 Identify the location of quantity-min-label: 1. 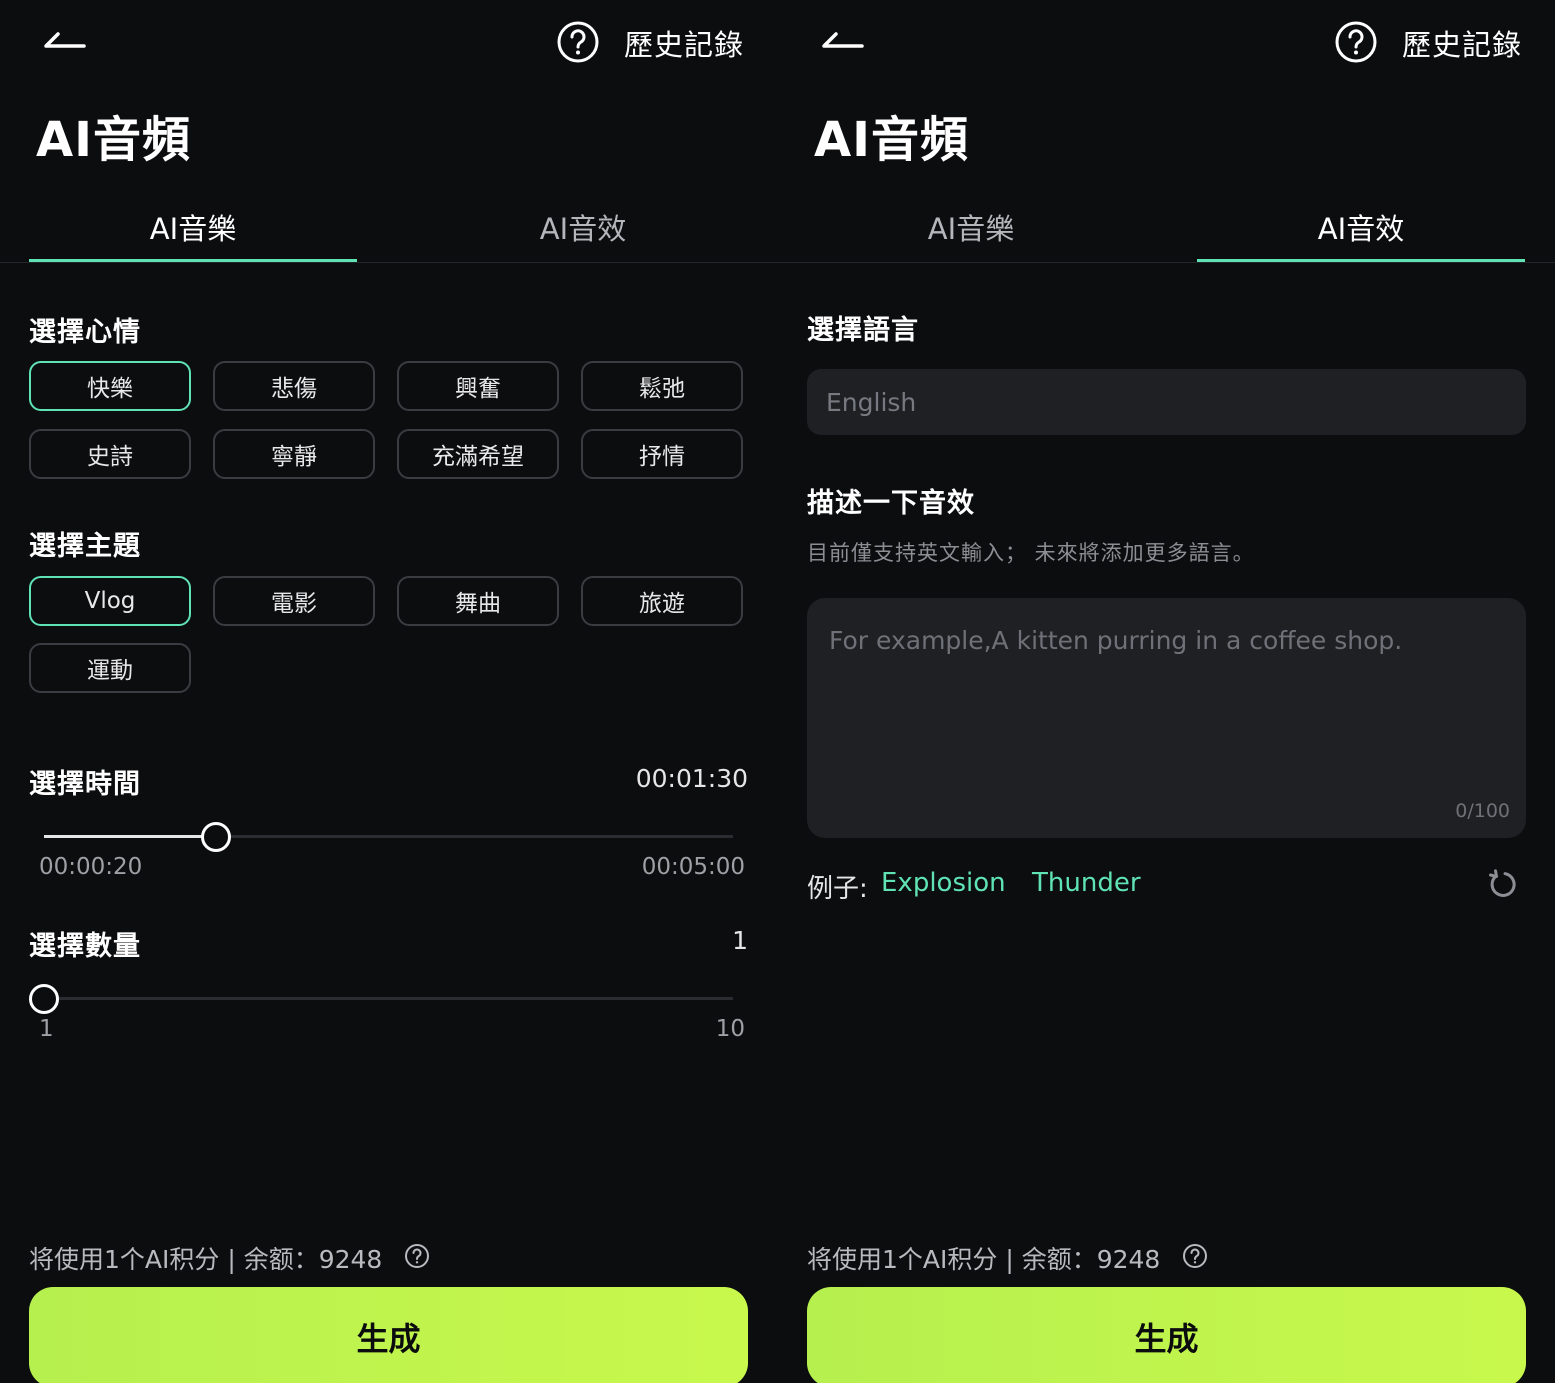
(46, 1029).